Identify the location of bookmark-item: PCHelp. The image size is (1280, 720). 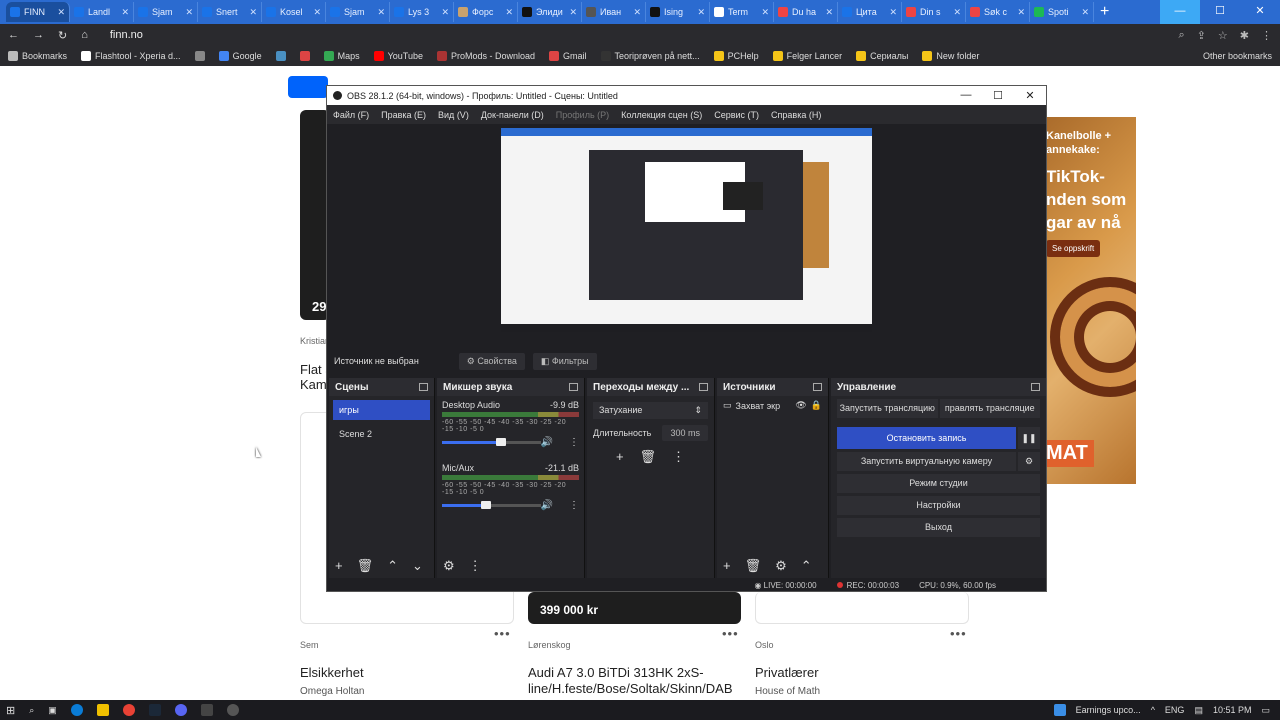
(736, 56).